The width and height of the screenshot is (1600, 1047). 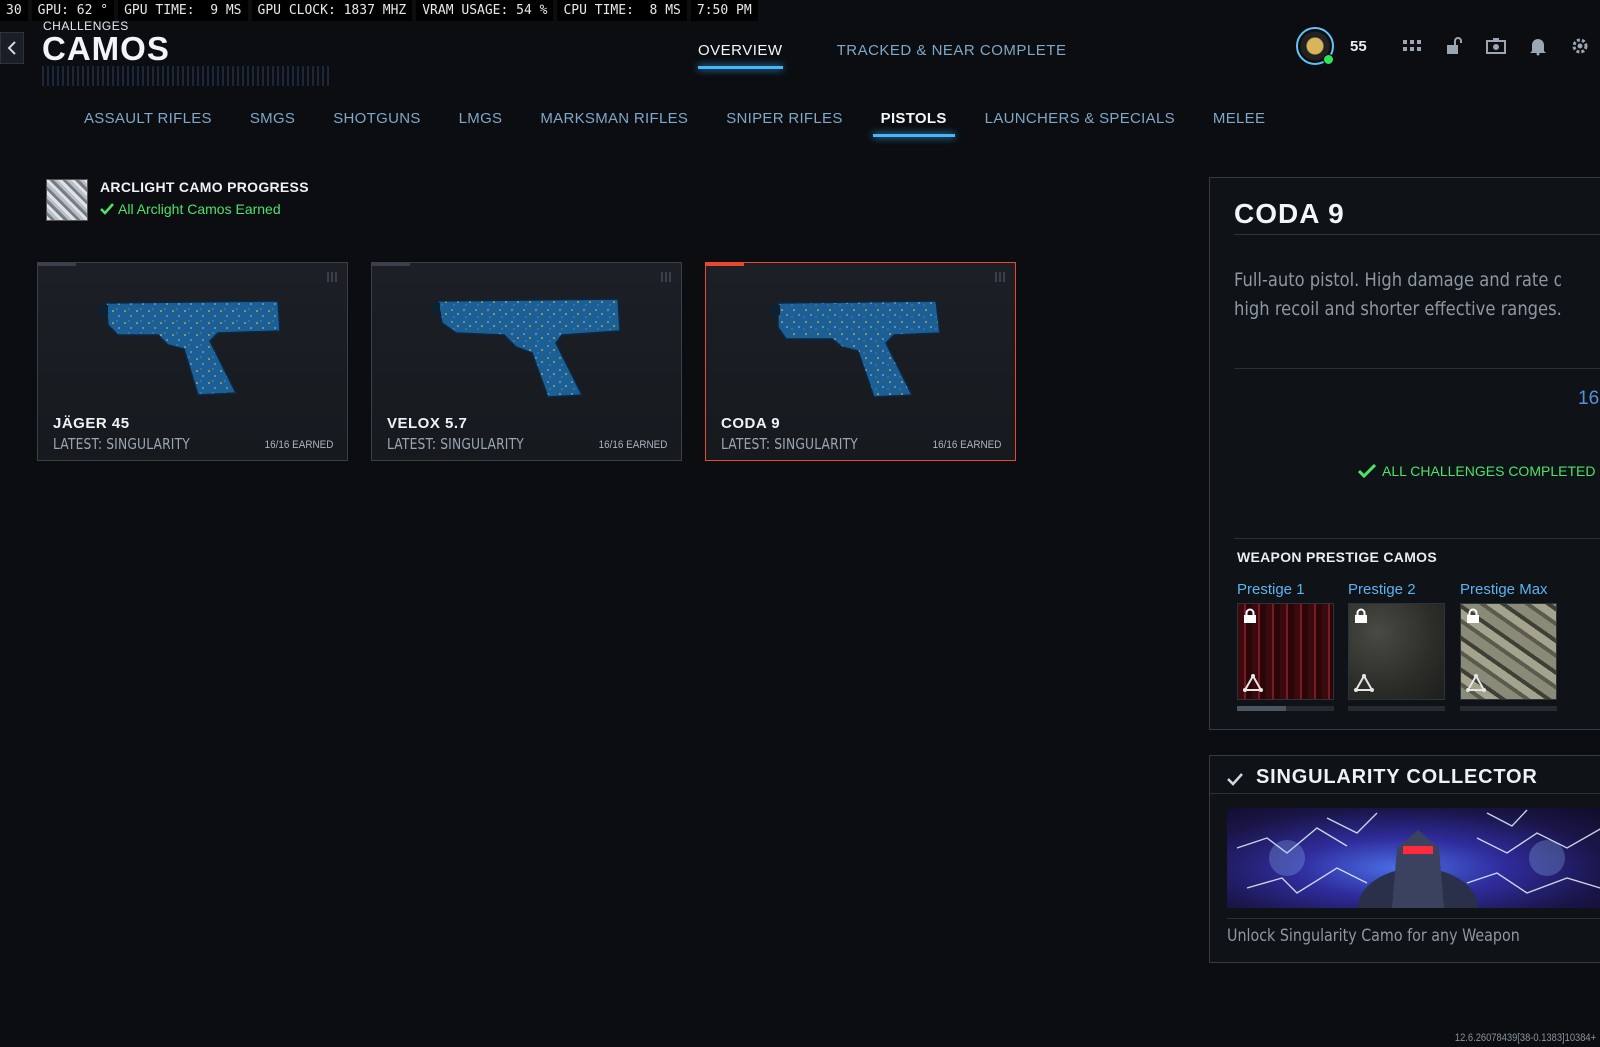 What do you see at coordinates (187, 76) in the screenshot?
I see `title-decoration` at bounding box center [187, 76].